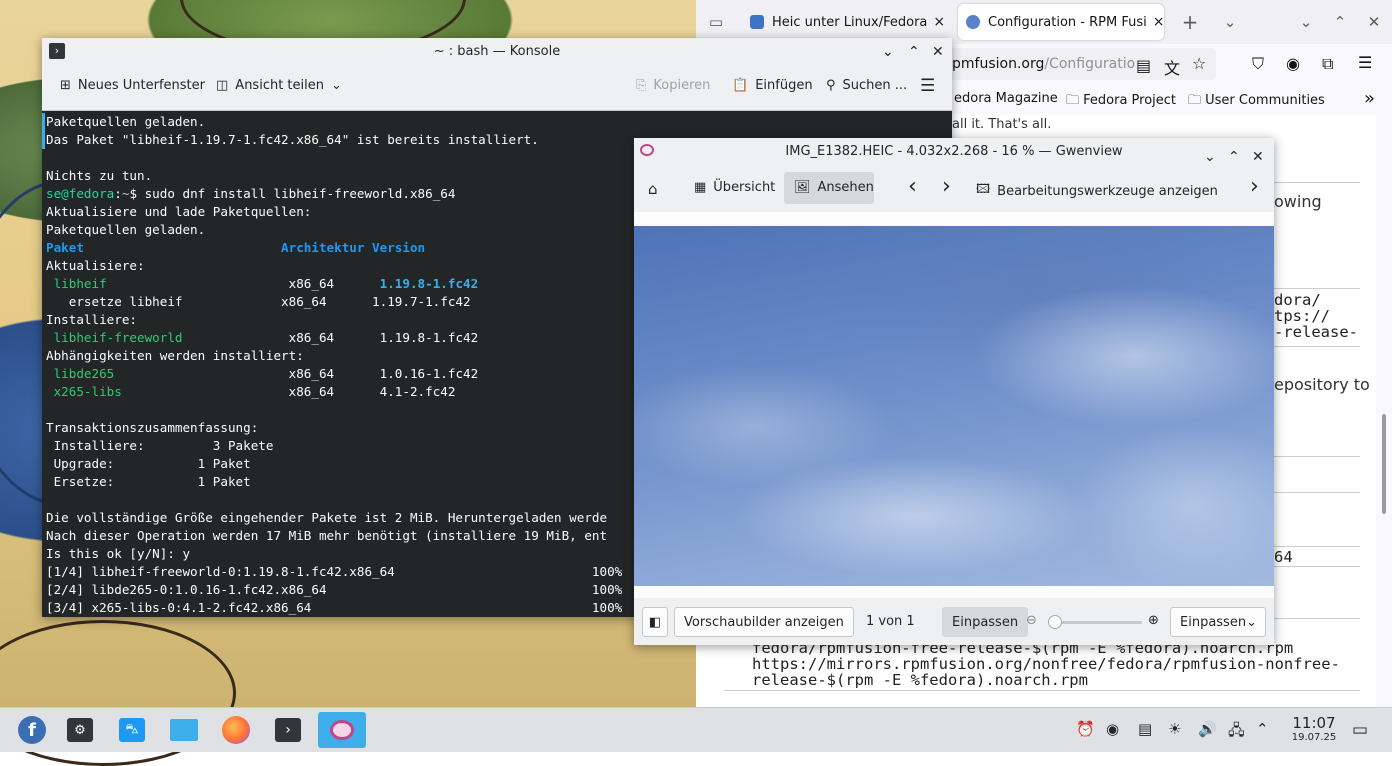 The width and height of the screenshot is (1392, 766). What do you see at coordinates (1293, 63) in the screenshot?
I see `account-icon: ◉` at bounding box center [1293, 63].